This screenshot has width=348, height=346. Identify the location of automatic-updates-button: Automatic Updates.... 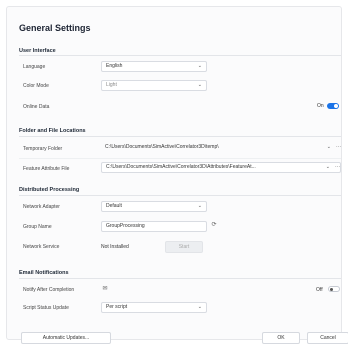
(66, 338).